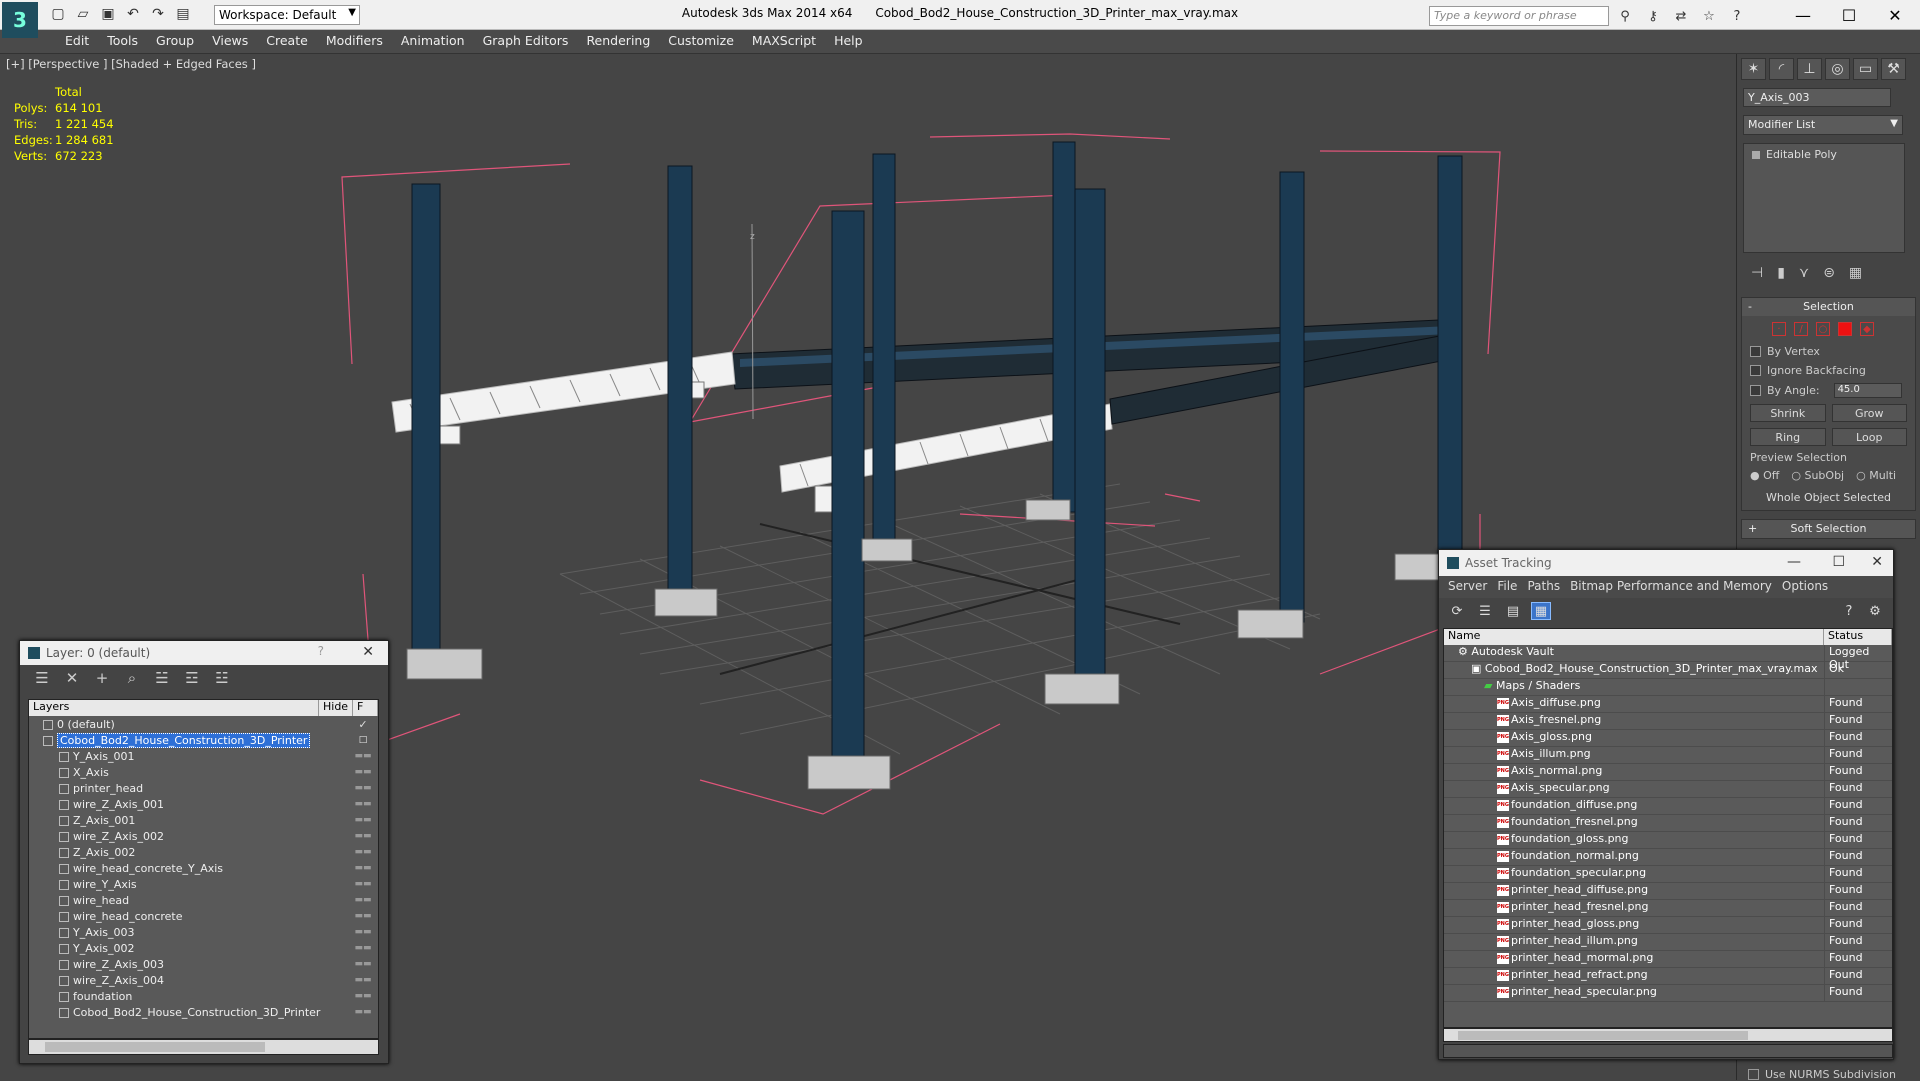 This screenshot has width=1920, height=1081. I want to click on display-tab-icon: ▭, so click(1865, 69).